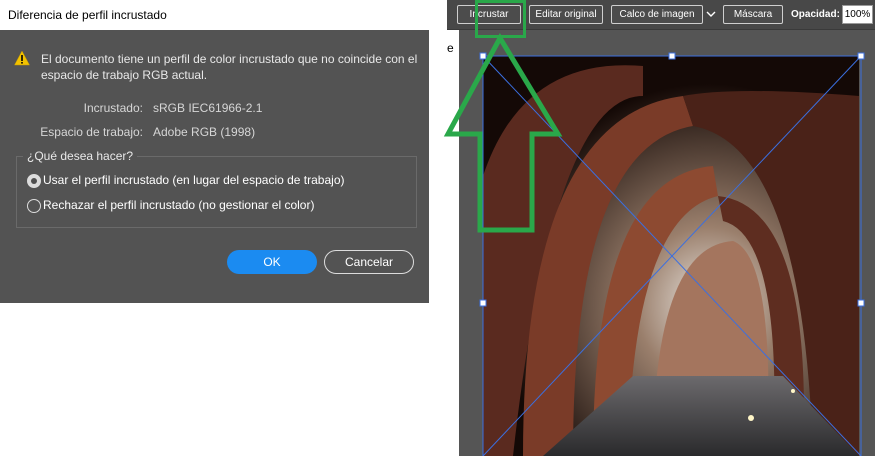 This screenshot has width=875, height=456. Describe the element at coordinates (80, 156) in the screenshot. I see `options-question: ¿Qué desea hacer?` at that location.